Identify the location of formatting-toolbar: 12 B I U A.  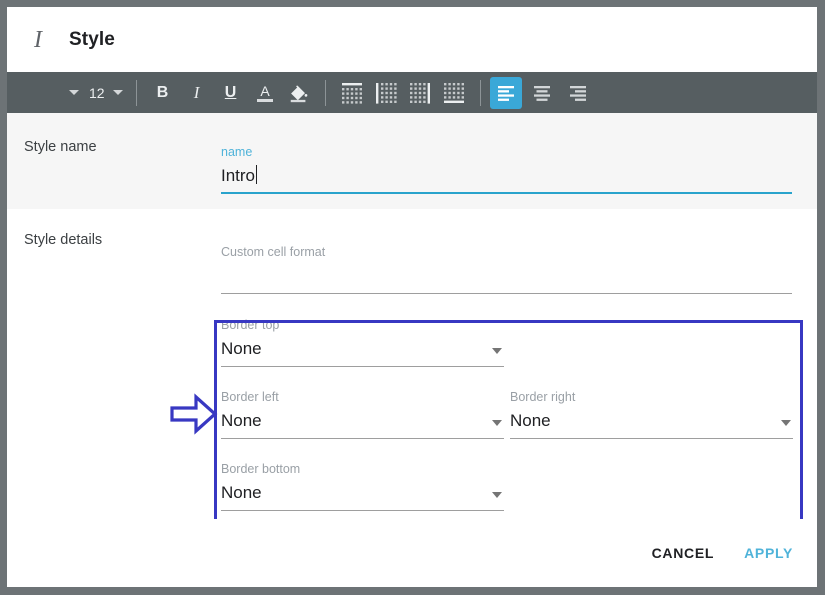
(412, 92).